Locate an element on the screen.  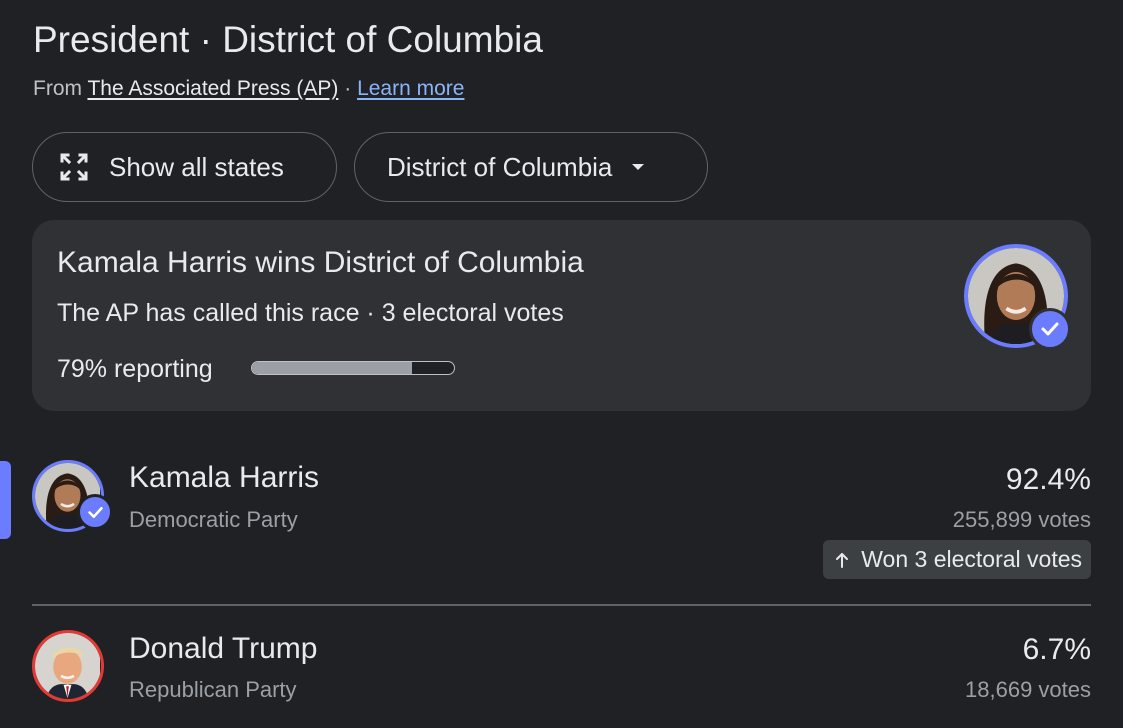
learn-more-link: Learn more is located at coordinates (410, 88).